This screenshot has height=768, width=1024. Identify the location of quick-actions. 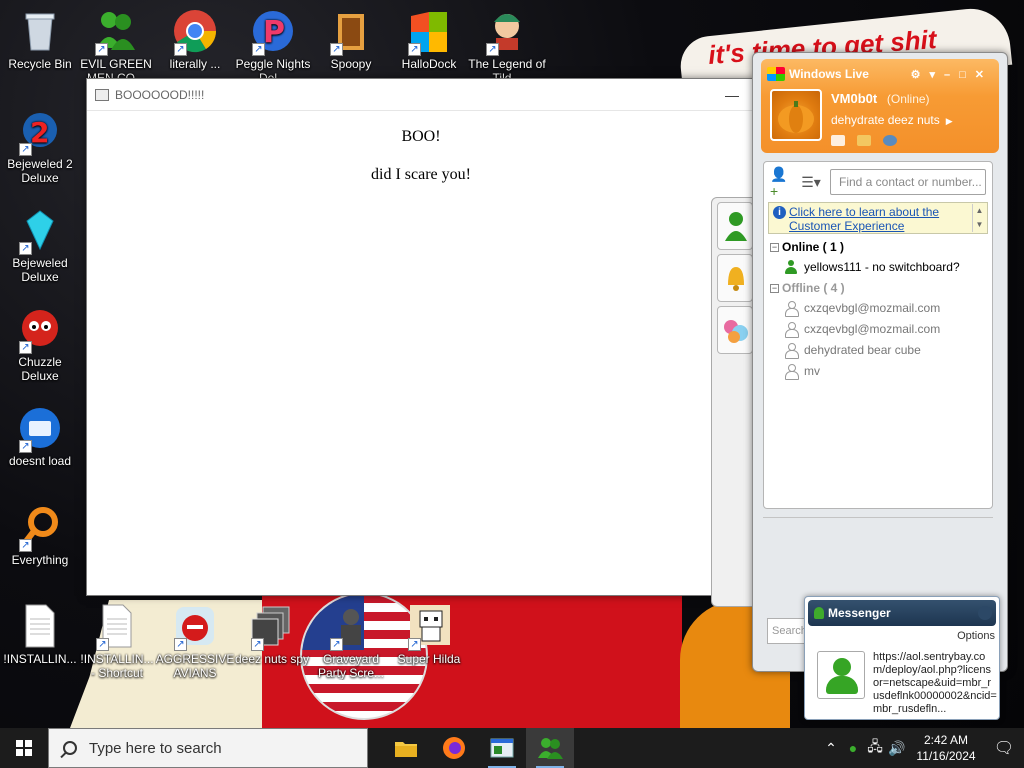
(864, 140).